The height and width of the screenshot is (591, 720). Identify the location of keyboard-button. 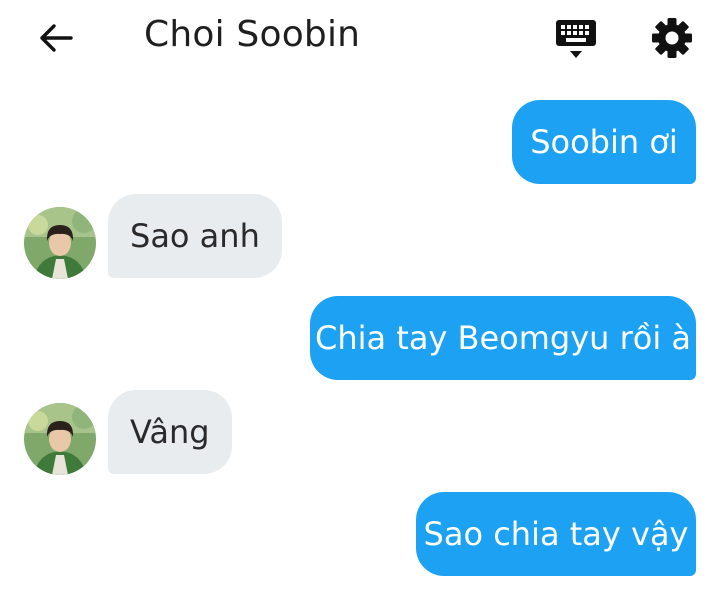
(576, 39).